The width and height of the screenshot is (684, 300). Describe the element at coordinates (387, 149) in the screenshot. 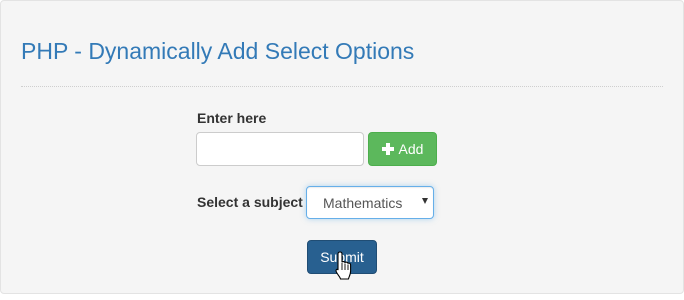

I see `plus-icon` at that location.